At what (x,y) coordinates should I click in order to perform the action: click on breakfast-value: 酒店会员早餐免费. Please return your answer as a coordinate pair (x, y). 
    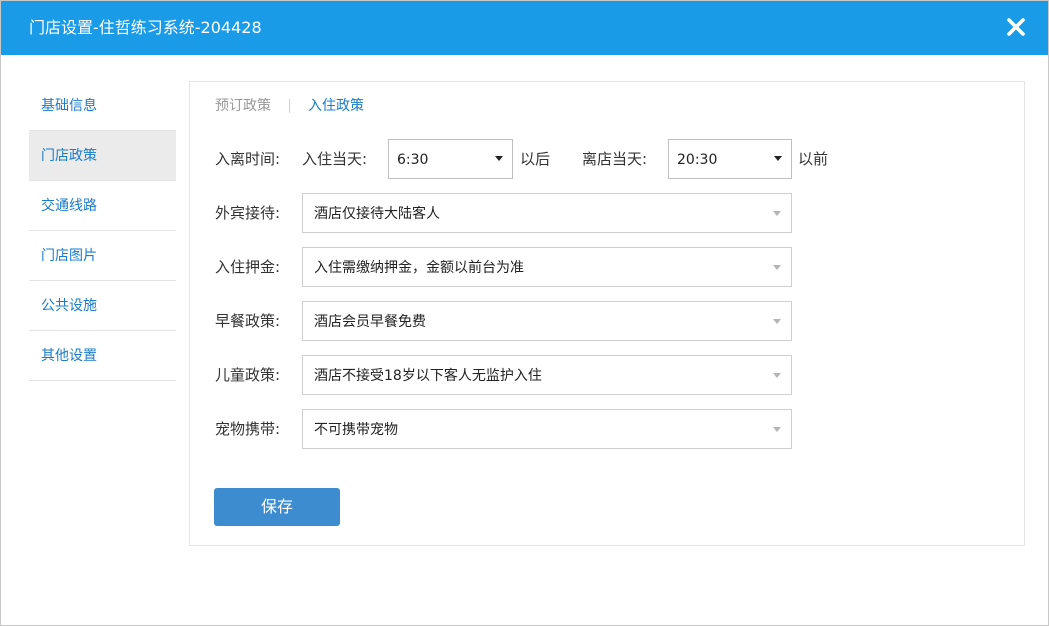
    Looking at the image, I should click on (370, 322).